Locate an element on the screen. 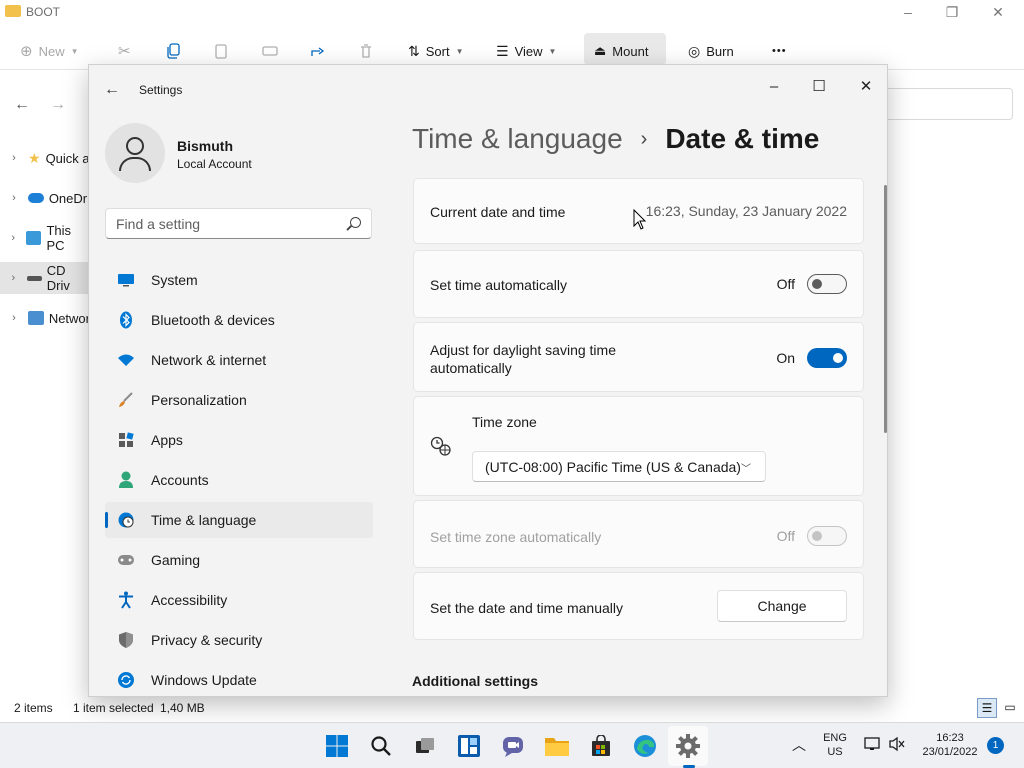  explorer-close-button: ✕ is located at coordinates (998, 12).